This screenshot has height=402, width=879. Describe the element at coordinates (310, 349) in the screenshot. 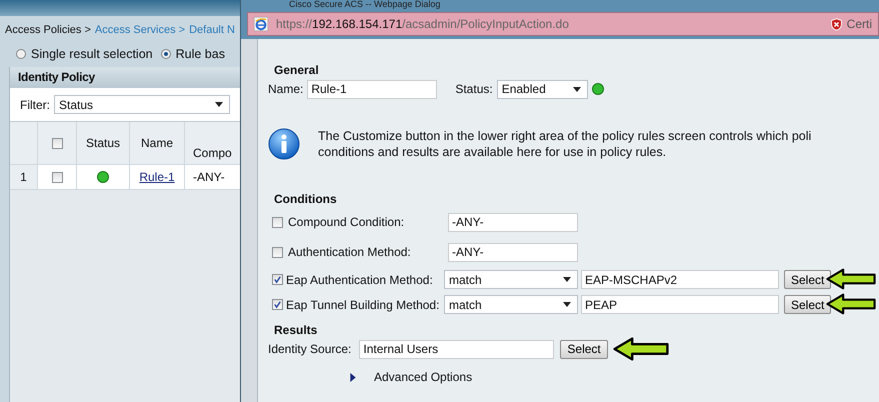

I see `field-label: Identity Source:` at that location.